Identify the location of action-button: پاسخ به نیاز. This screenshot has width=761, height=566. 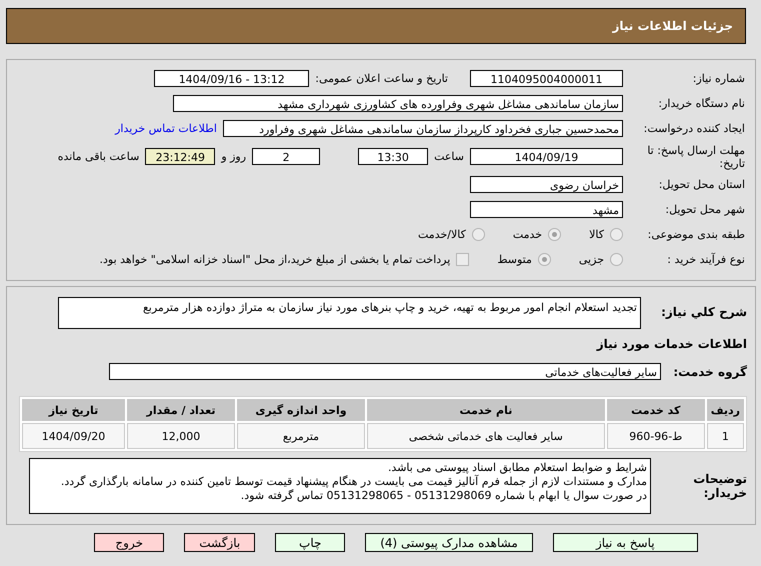
(625, 542).